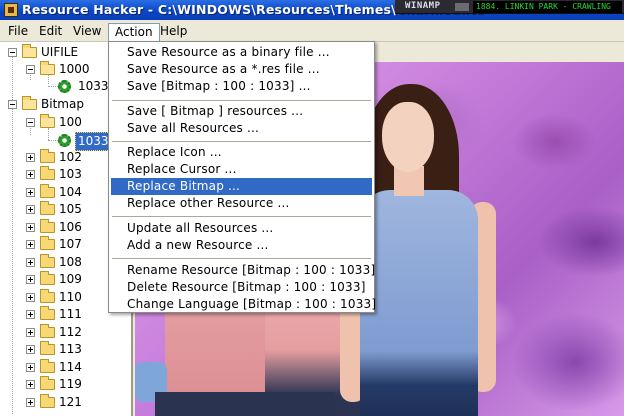 This screenshot has height=416, width=624. What do you see at coordinates (70, 384) in the screenshot?
I see `tree-label: 119` at bounding box center [70, 384].